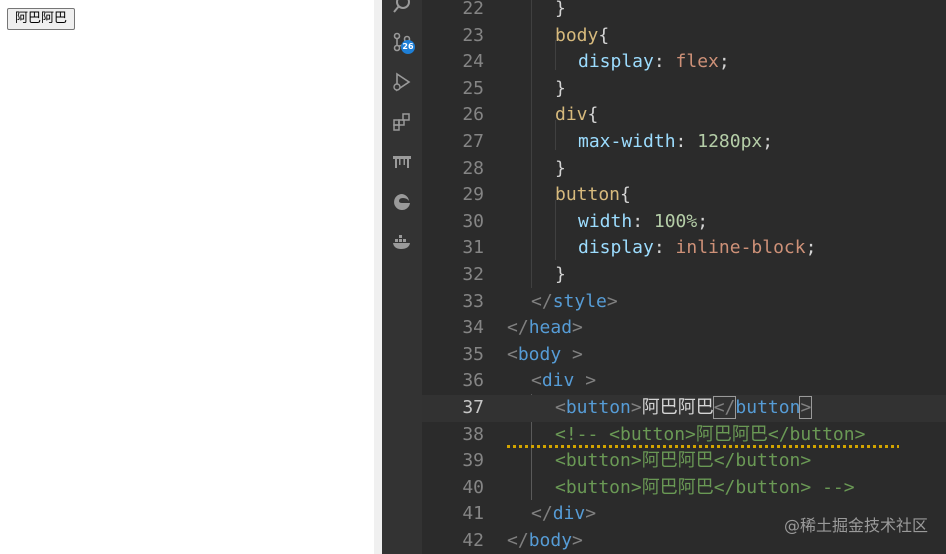  What do you see at coordinates (402, 162) in the screenshot?
I see `bridge-icon` at bounding box center [402, 162].